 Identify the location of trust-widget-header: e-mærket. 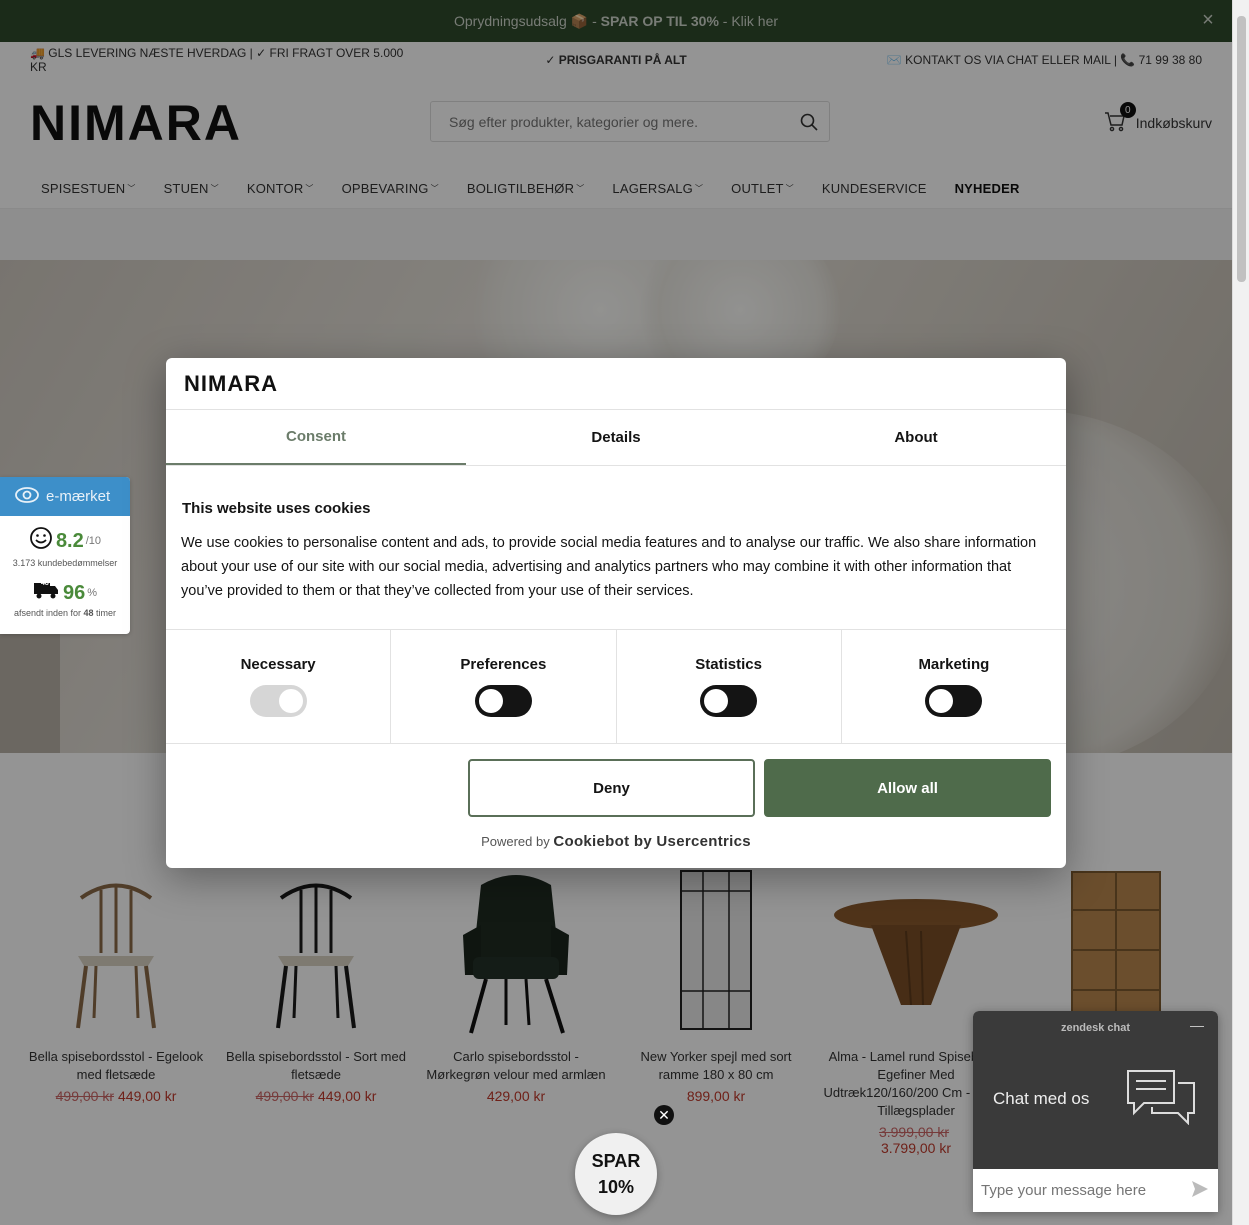
(65, 496).